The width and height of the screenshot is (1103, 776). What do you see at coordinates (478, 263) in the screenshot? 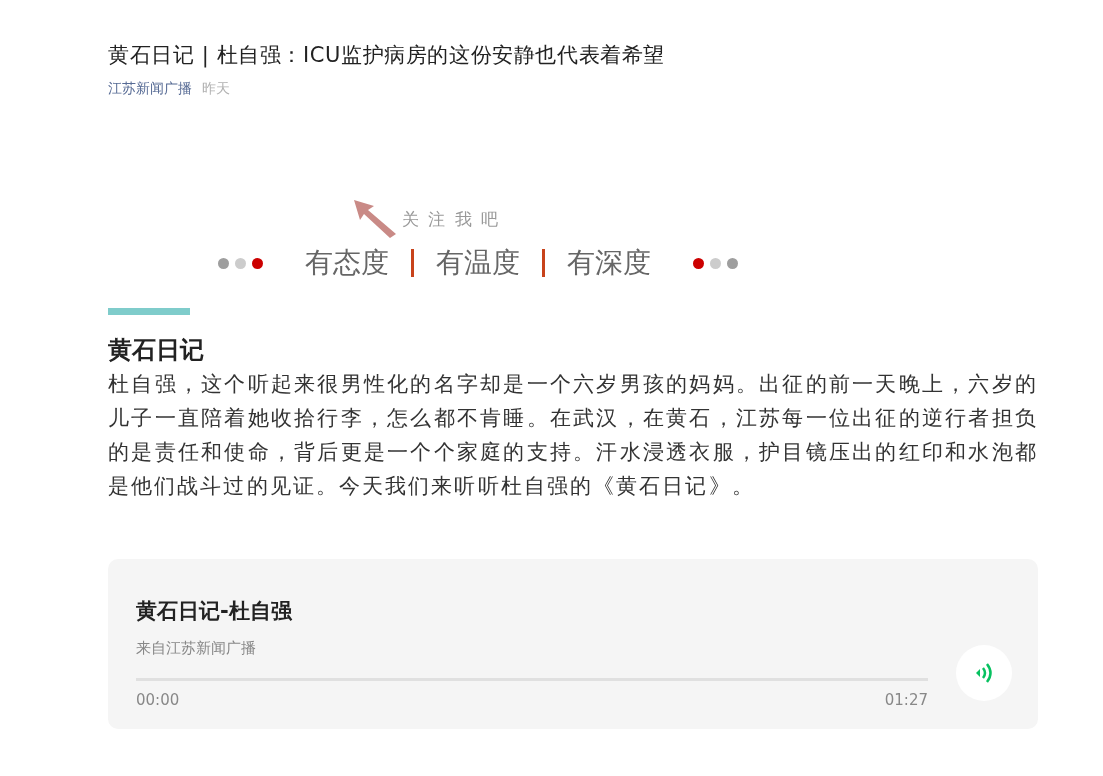
I see `slogan-text: 有温度` at bounding box center [478, 263].